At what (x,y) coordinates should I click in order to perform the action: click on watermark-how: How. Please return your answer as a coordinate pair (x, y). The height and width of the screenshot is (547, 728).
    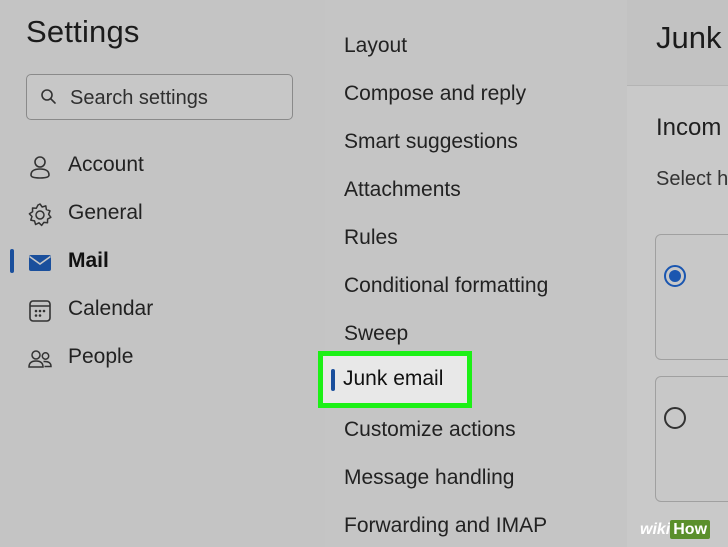
    Looking at the image, I should click on (690, 529).